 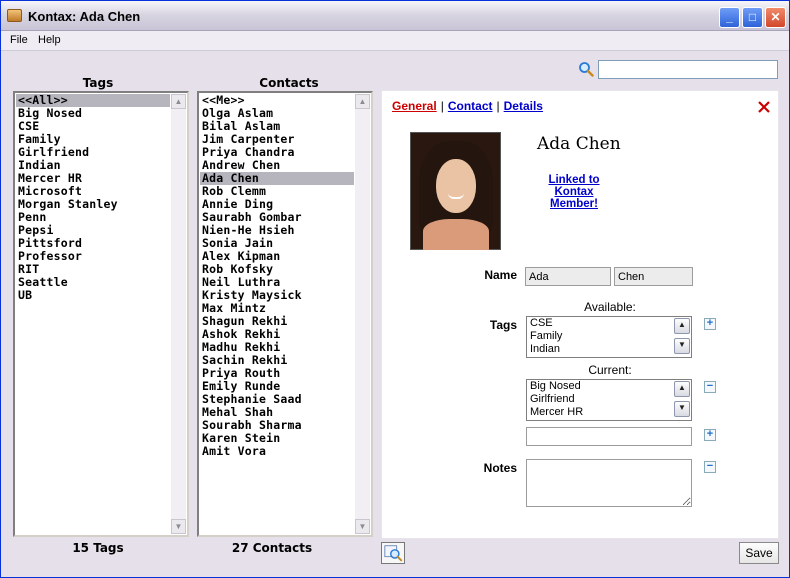 What do you see at coordinates (14, 15) in the screenshot?
I see `app-icon` at bounding box center [14, 15].